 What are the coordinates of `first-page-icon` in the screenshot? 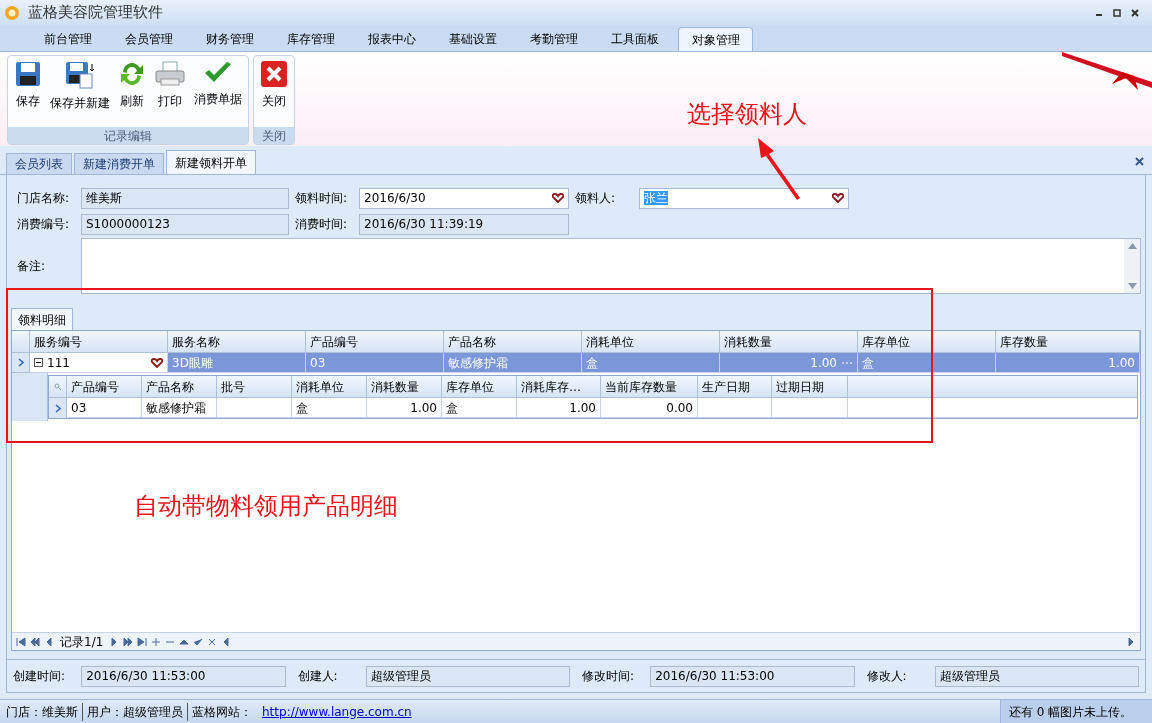 It's located at (21, 641).